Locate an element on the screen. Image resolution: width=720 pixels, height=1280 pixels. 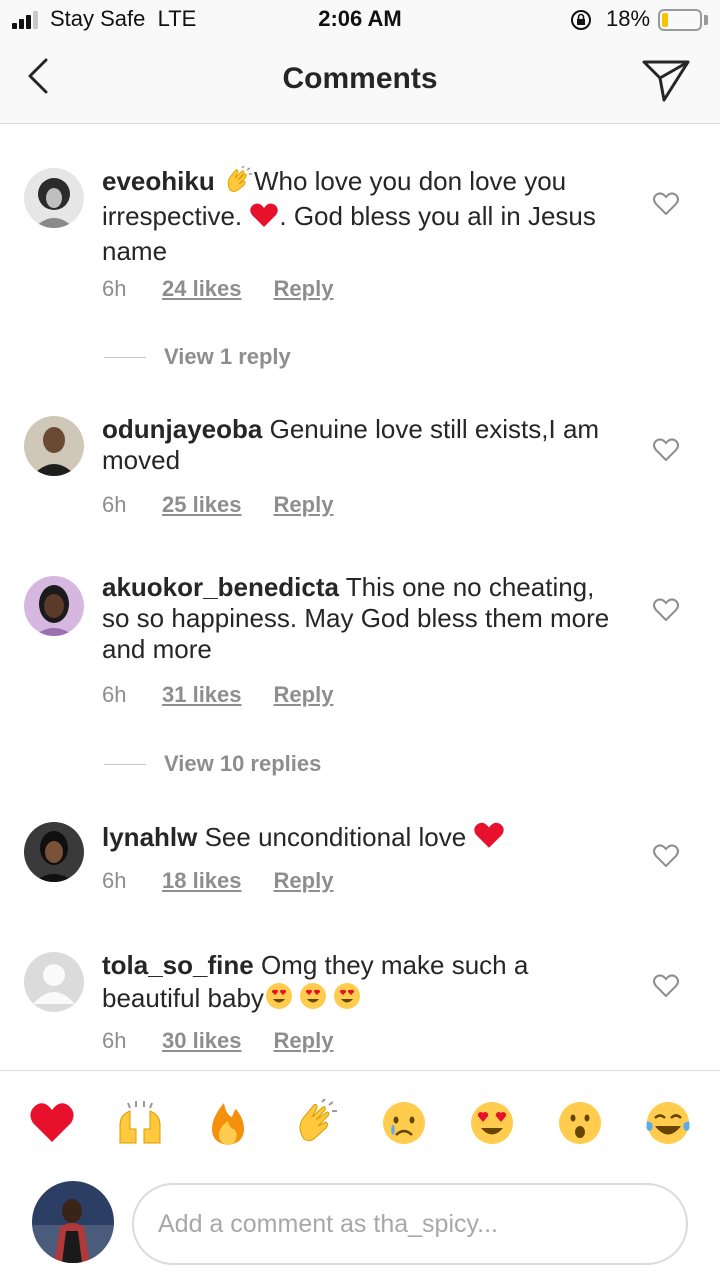
surprised-face-reaction is located at coordinates (580, 1123).